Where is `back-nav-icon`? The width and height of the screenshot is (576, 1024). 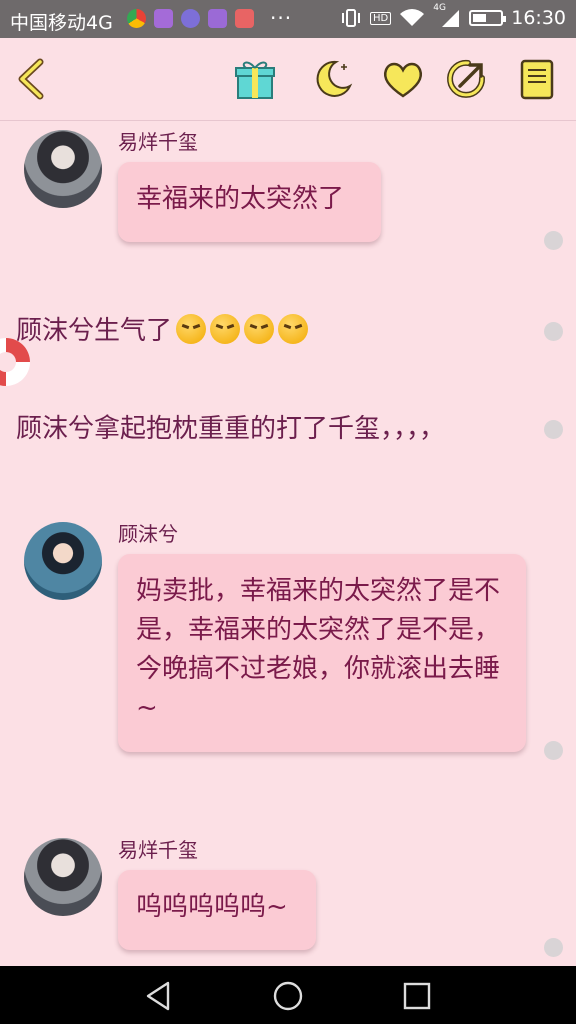 back-nav-icon is located at coordinates (159, 996).